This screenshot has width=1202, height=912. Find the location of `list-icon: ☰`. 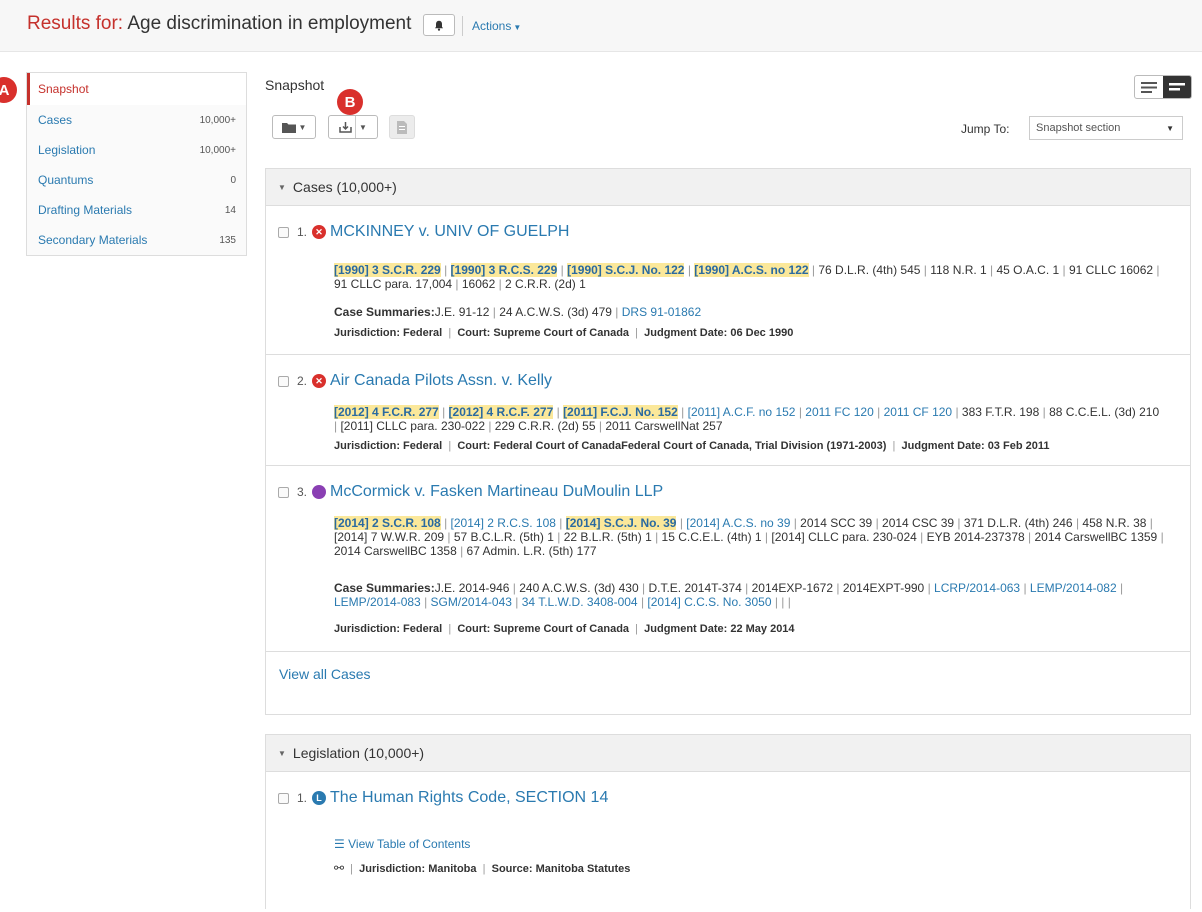

list-icon: ☰ is located at coordinates (339, 844).